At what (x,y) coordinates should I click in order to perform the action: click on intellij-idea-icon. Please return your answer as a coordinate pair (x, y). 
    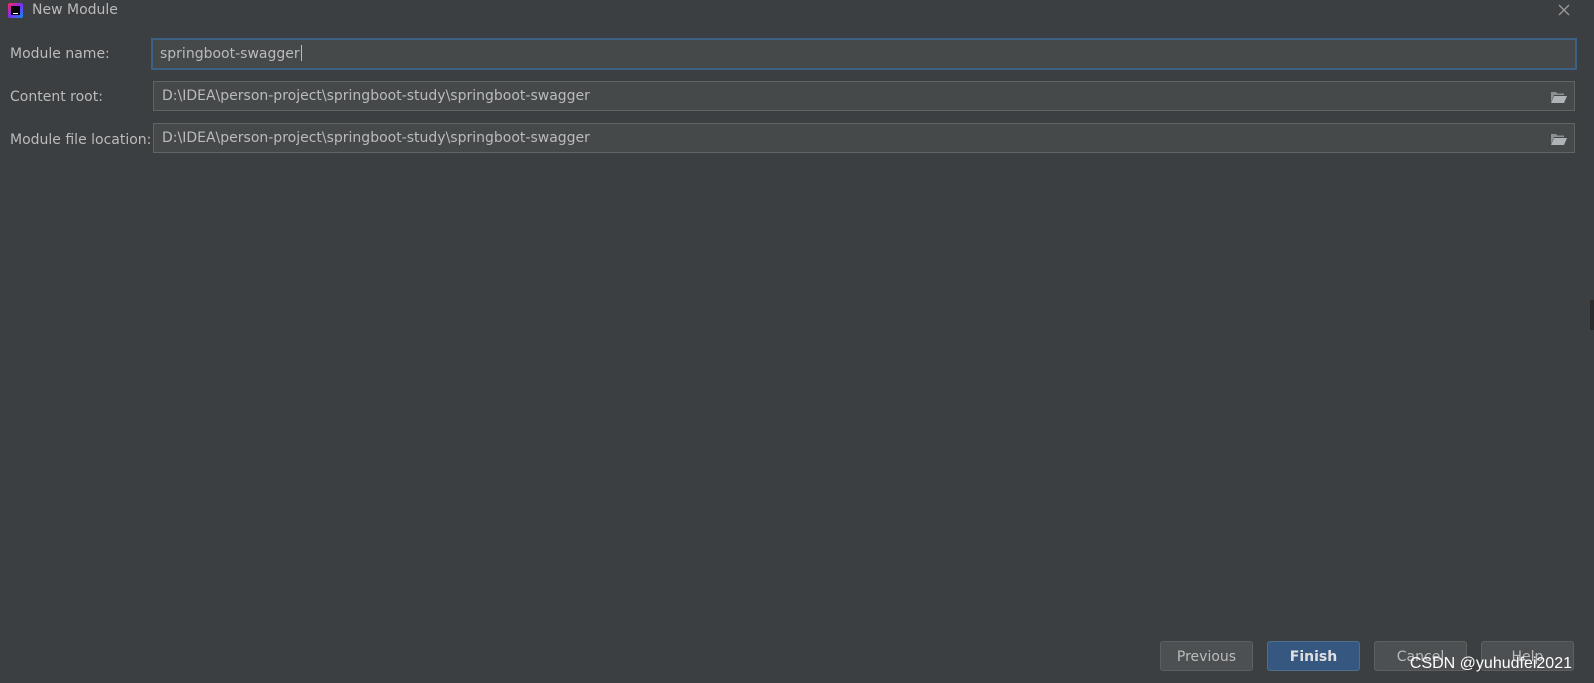
    Looking at the image, I should click on (15, 10).